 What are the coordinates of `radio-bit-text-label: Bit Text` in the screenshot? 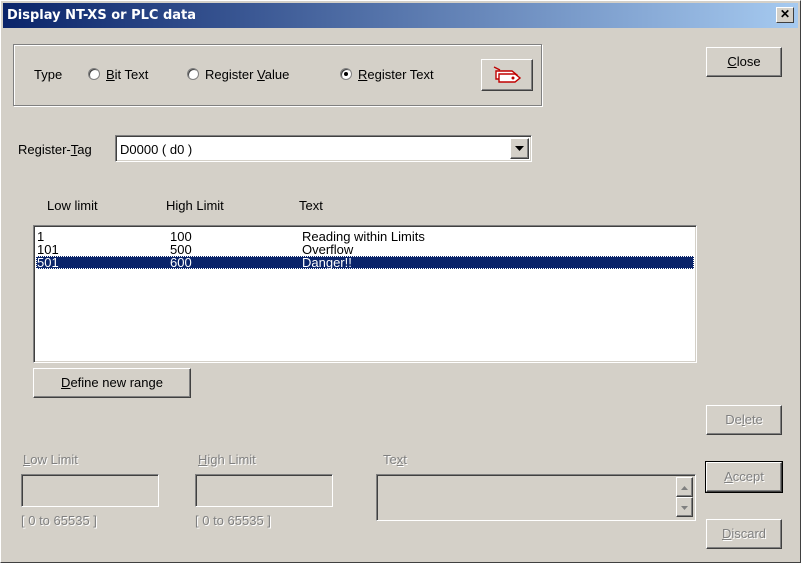 It's located at (127, 74).